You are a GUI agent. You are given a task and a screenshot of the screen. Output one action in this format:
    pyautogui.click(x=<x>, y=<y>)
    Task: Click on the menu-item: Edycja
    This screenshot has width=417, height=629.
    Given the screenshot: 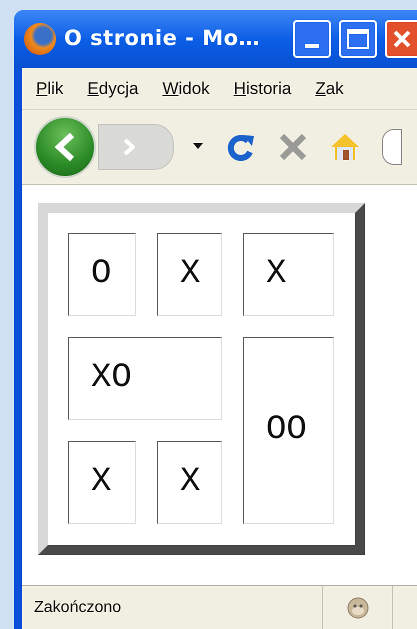 What is the action you would take?
    pyautogui.click(x=112, y=89)
    